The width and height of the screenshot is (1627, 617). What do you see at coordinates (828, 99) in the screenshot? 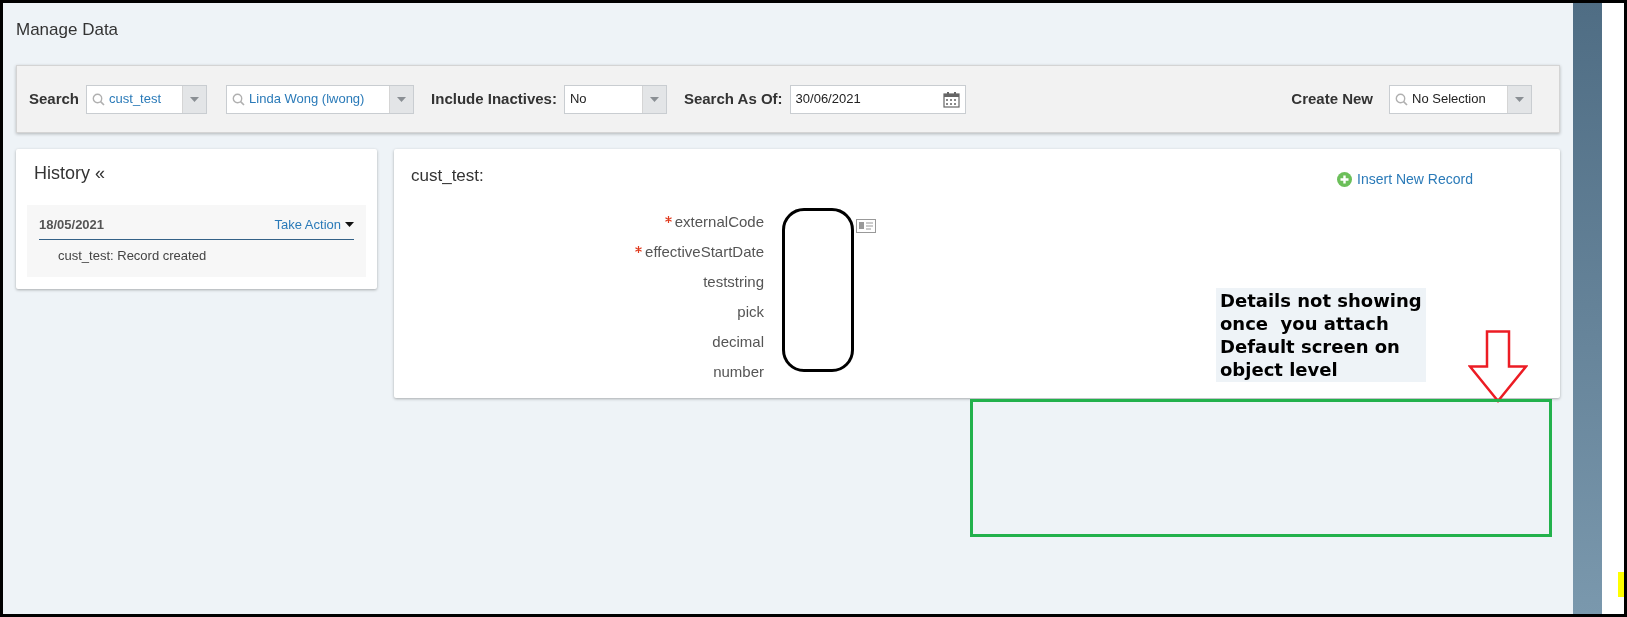
I see `field-value: 30/06/2021` at bounding box center [828, 99].